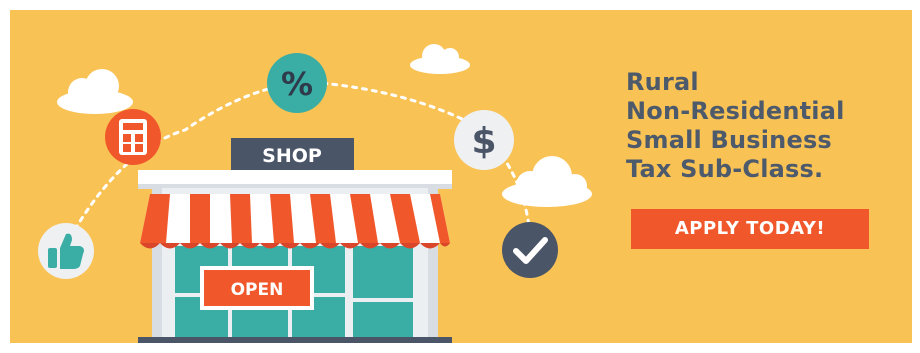  What do you see at coordinates (292, 156) in the screenshot?
I see `shop-sign: SHOP` at bounding box center [292, 156].